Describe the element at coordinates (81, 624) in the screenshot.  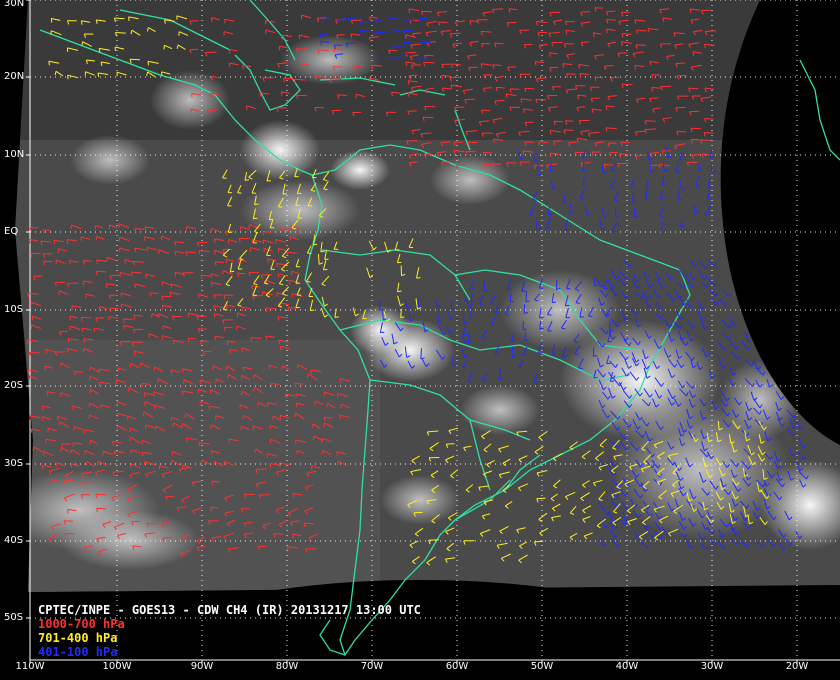
I see `legend-low-level: 1000-700 hPa` at that location.